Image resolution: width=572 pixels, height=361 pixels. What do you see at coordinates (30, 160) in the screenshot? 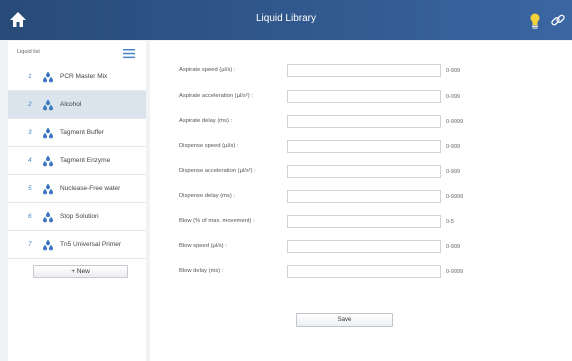
I see `item-number: 4` at bounding box center [30, 160].